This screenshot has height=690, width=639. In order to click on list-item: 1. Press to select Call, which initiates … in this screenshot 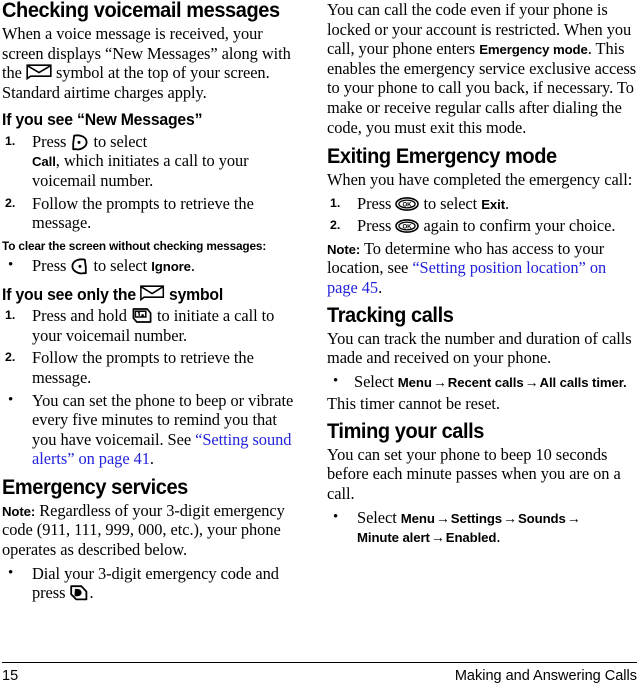, I will do `click(153, 161)`.